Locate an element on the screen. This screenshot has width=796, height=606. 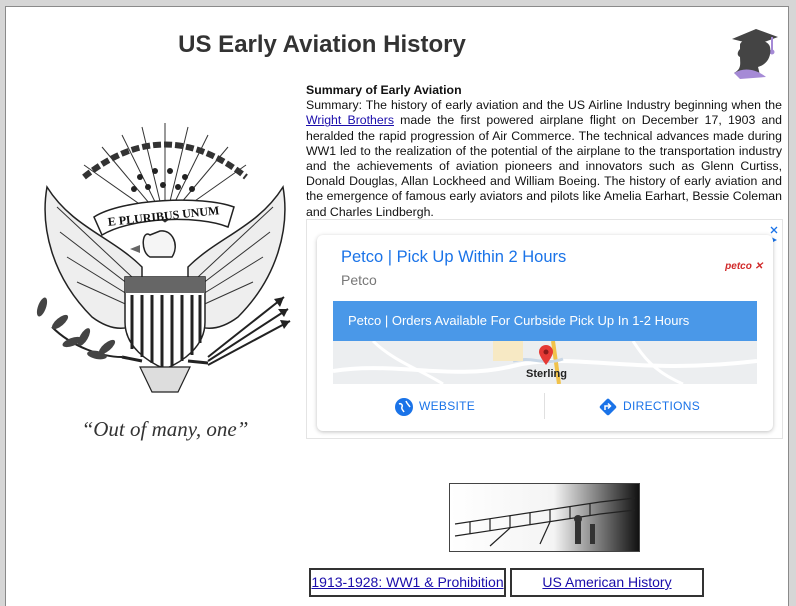
prev-page-button: 1913-1928: WW1 & Prohibition is located at coordinates (407, 582).